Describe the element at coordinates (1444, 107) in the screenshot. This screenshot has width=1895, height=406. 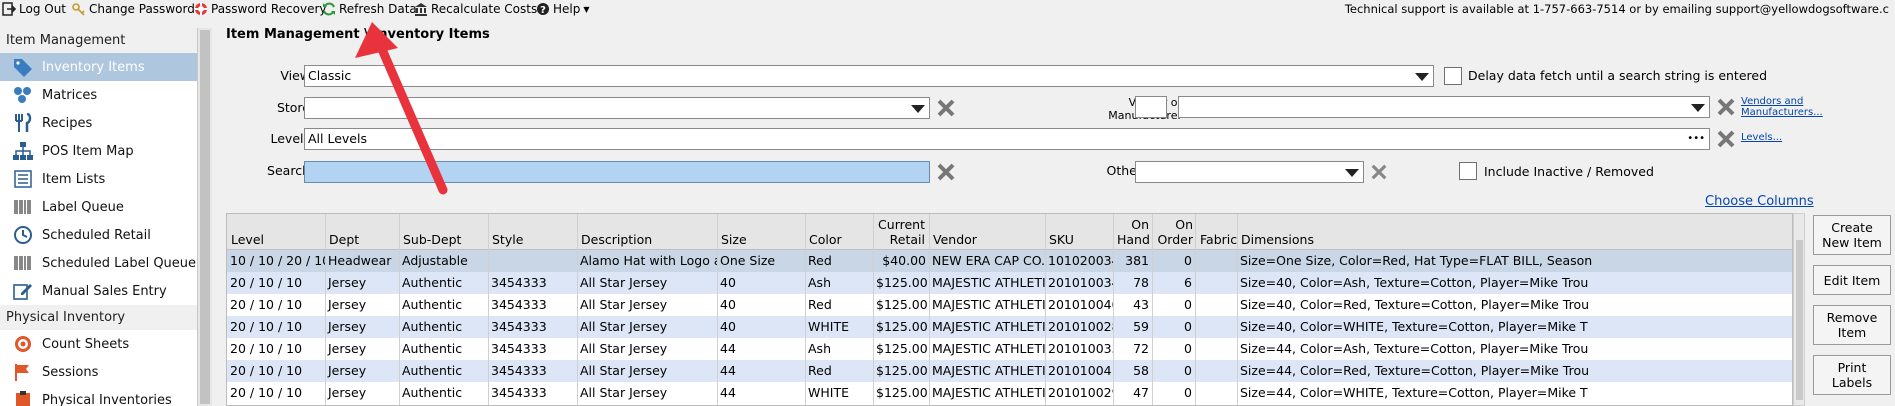
I see `vendor-select` at that location.